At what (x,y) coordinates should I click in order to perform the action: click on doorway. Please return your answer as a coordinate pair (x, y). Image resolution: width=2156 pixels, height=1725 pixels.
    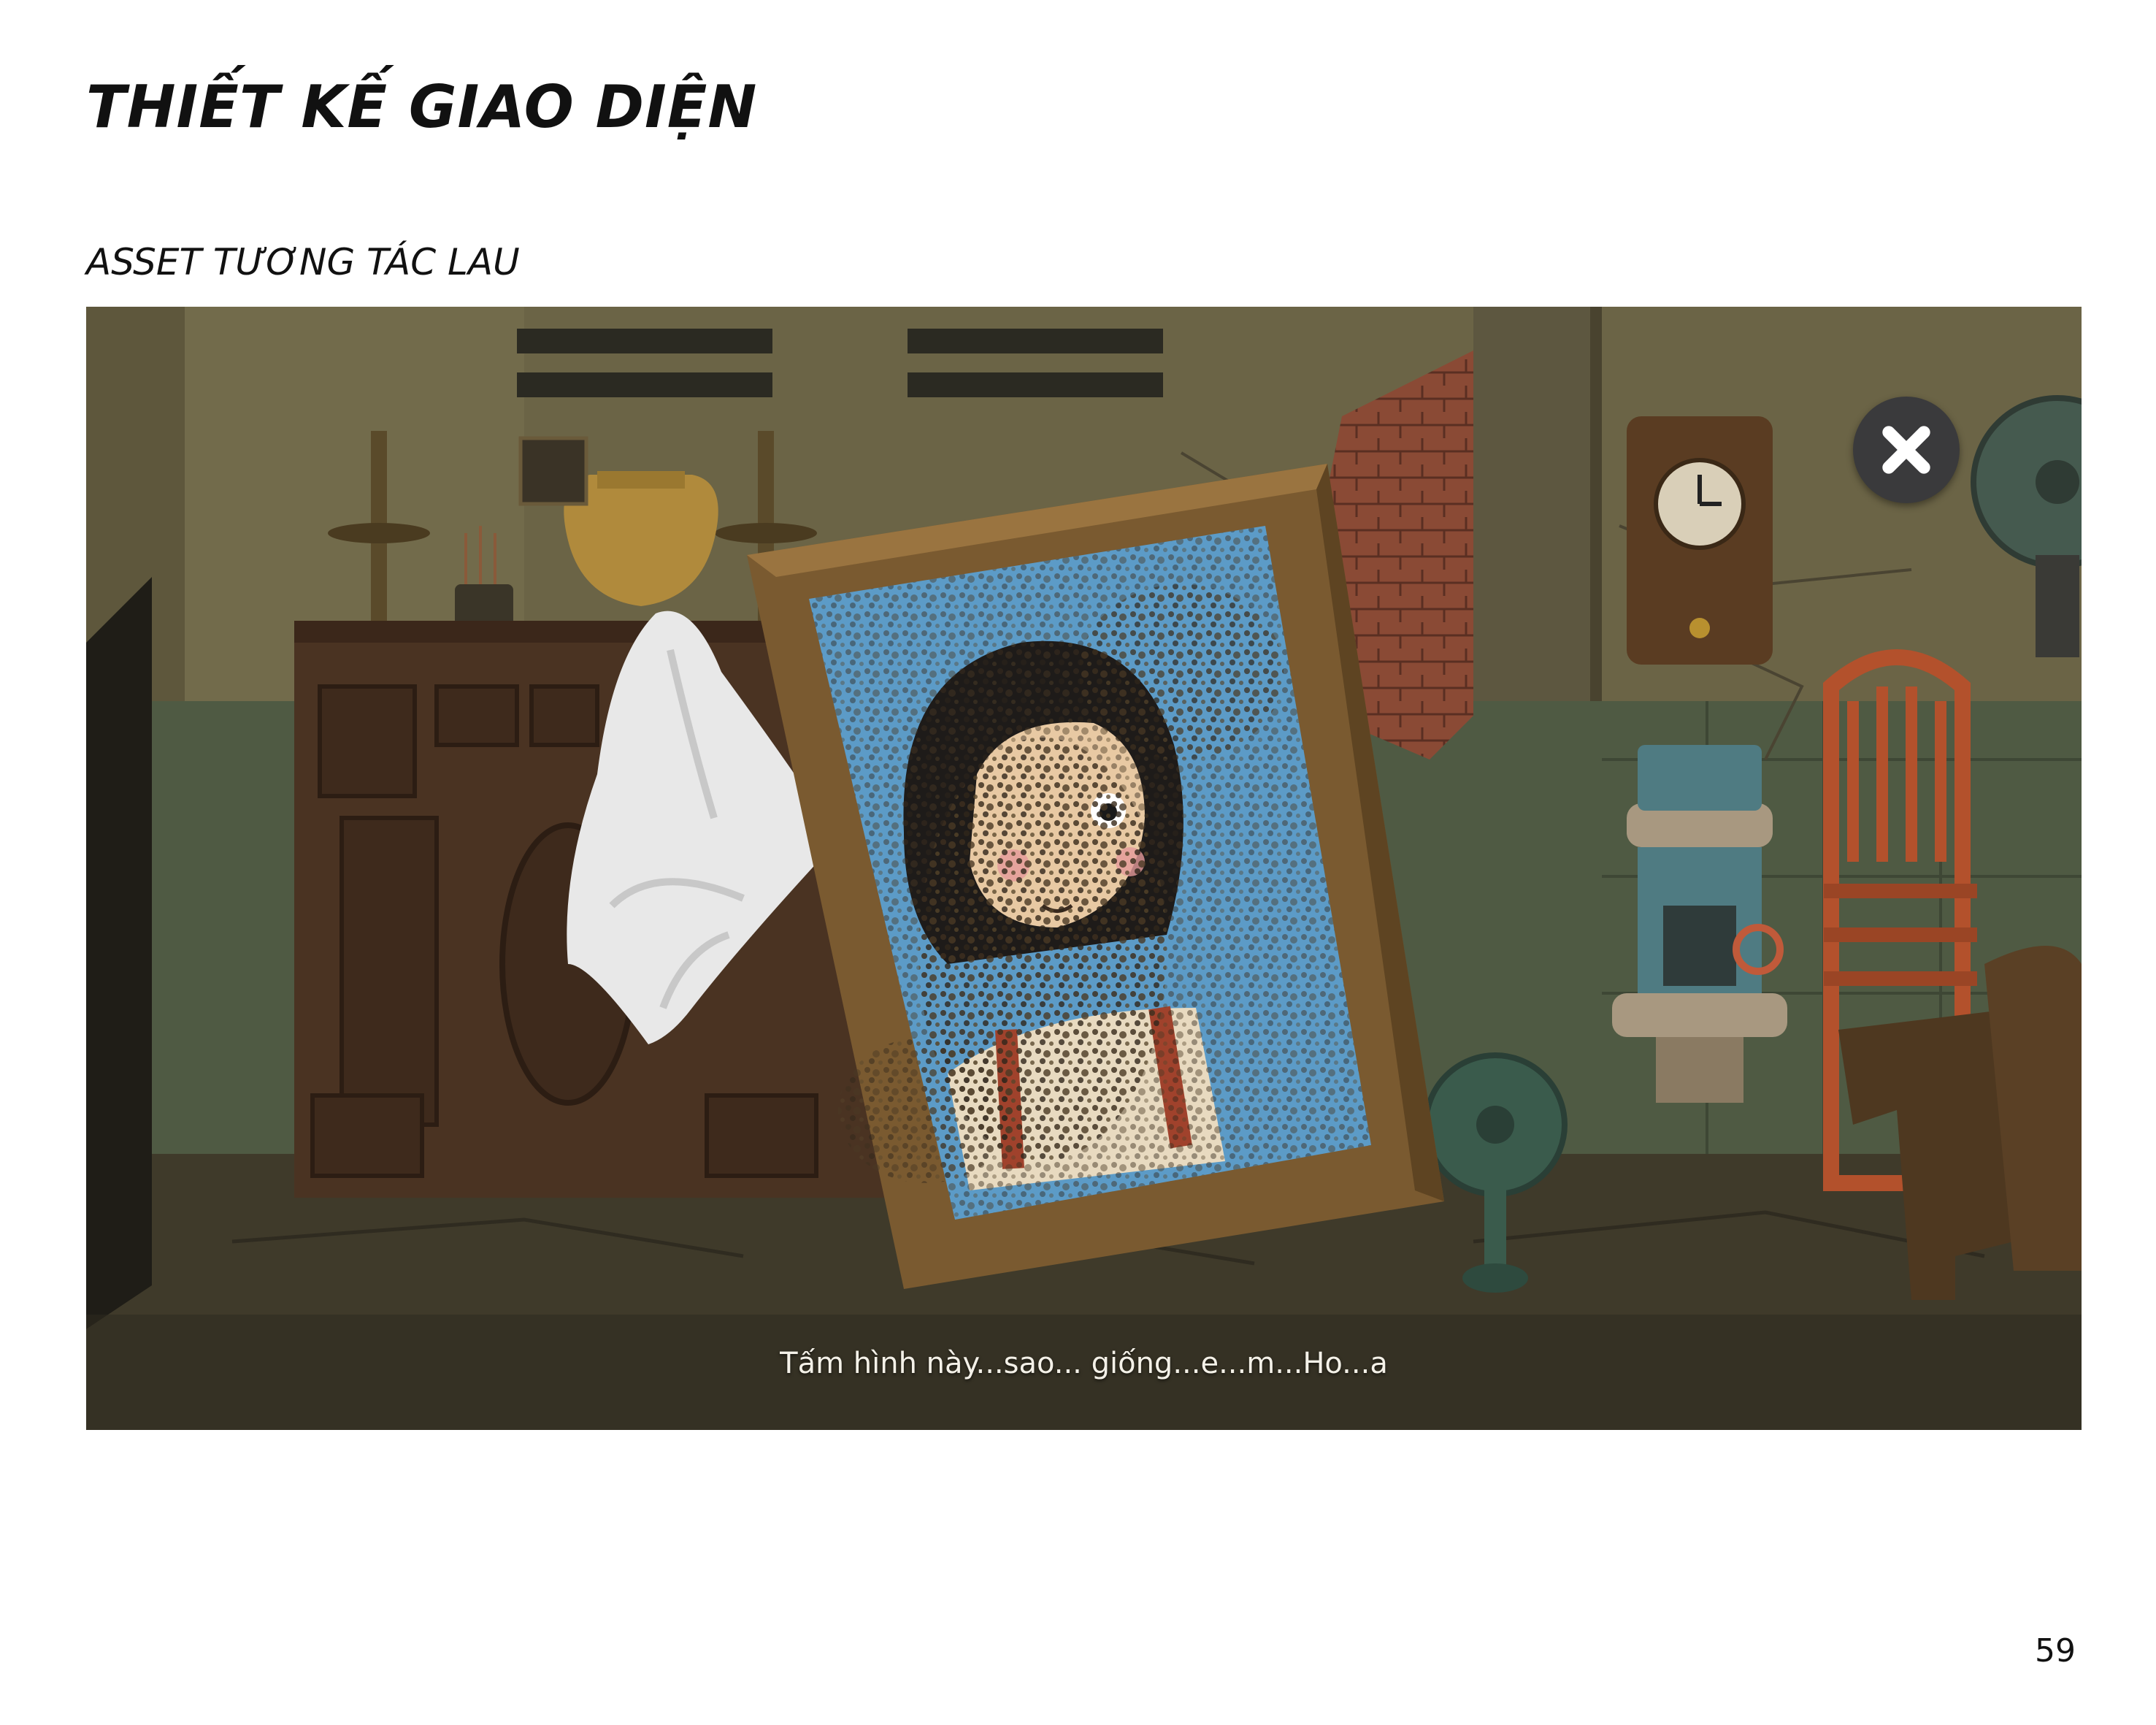
    Looking at the image, I should click on (119, 953).